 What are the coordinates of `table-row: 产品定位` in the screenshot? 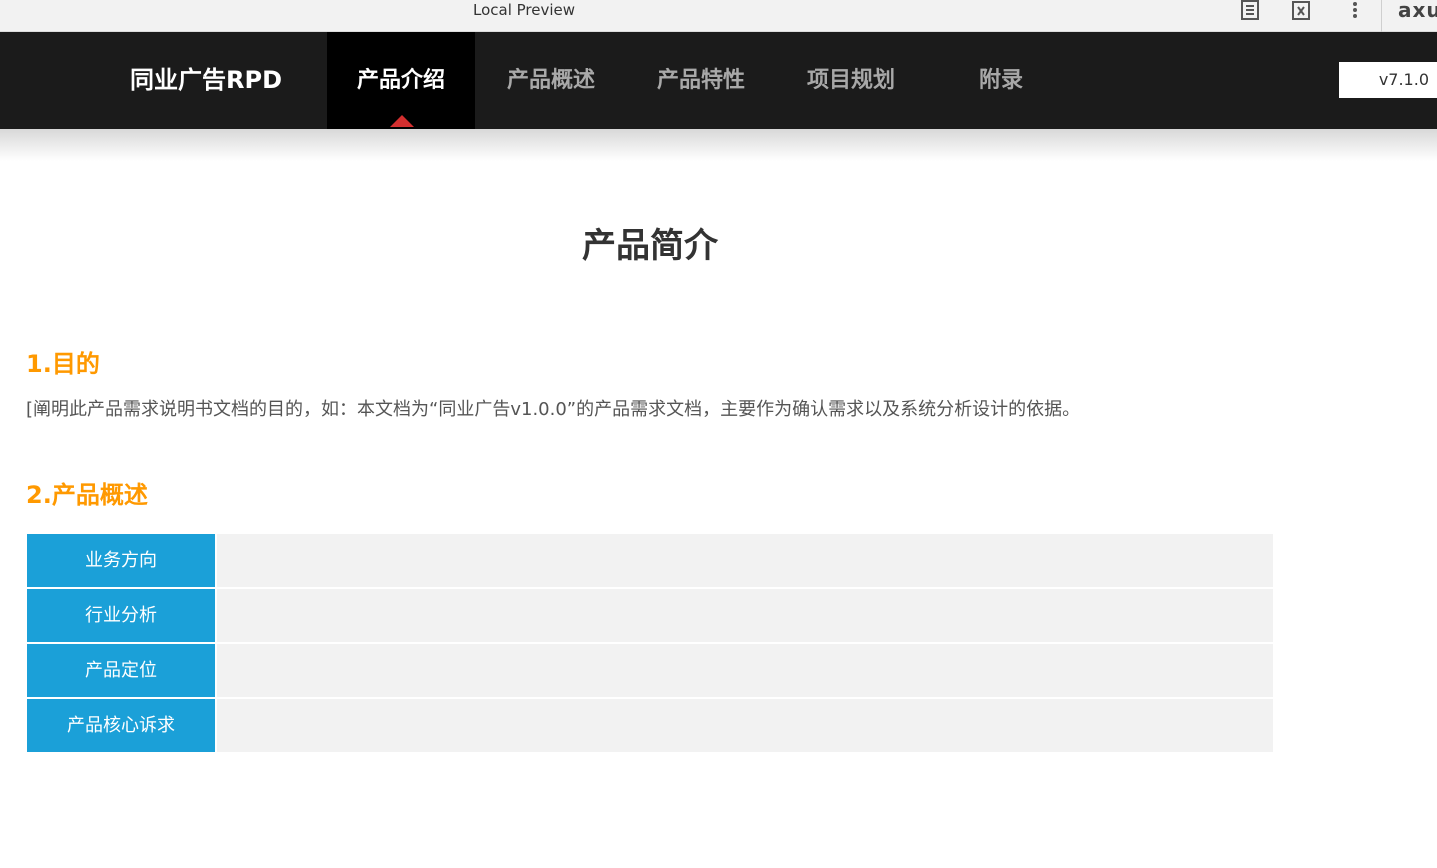 It's located at (650, 670).